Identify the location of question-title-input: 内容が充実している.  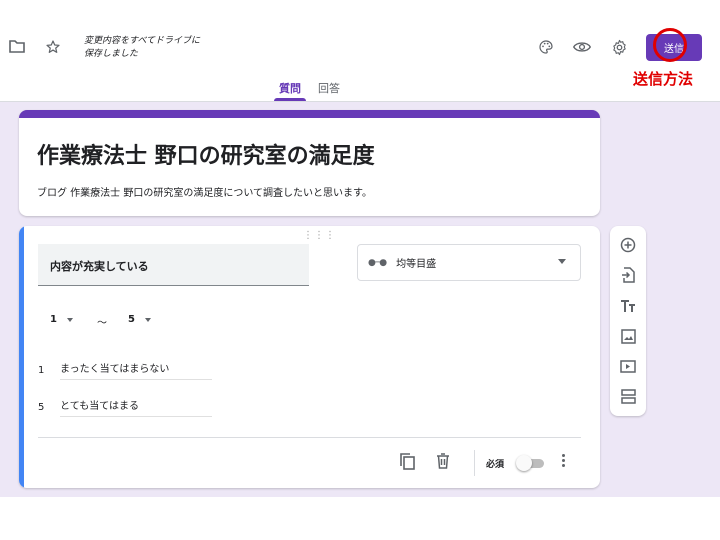
(173, 265).